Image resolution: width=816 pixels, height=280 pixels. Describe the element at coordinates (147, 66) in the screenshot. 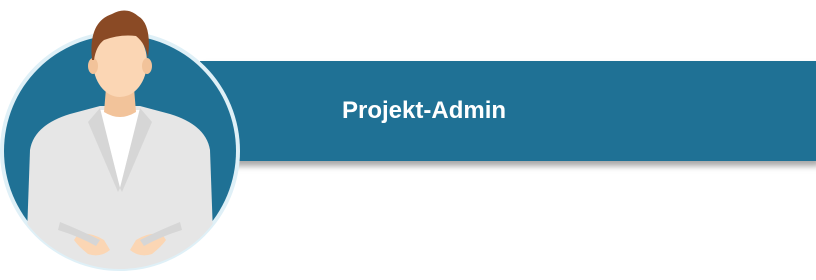

I see `ear-right` at that location.